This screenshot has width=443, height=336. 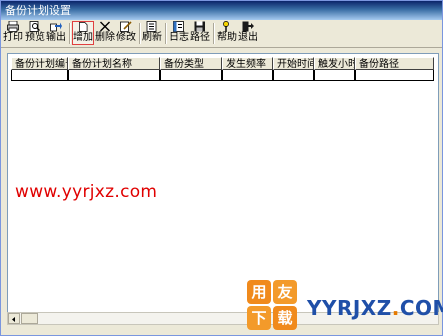 I want to click on delete-button: 删除, so click(x=105, y=33).